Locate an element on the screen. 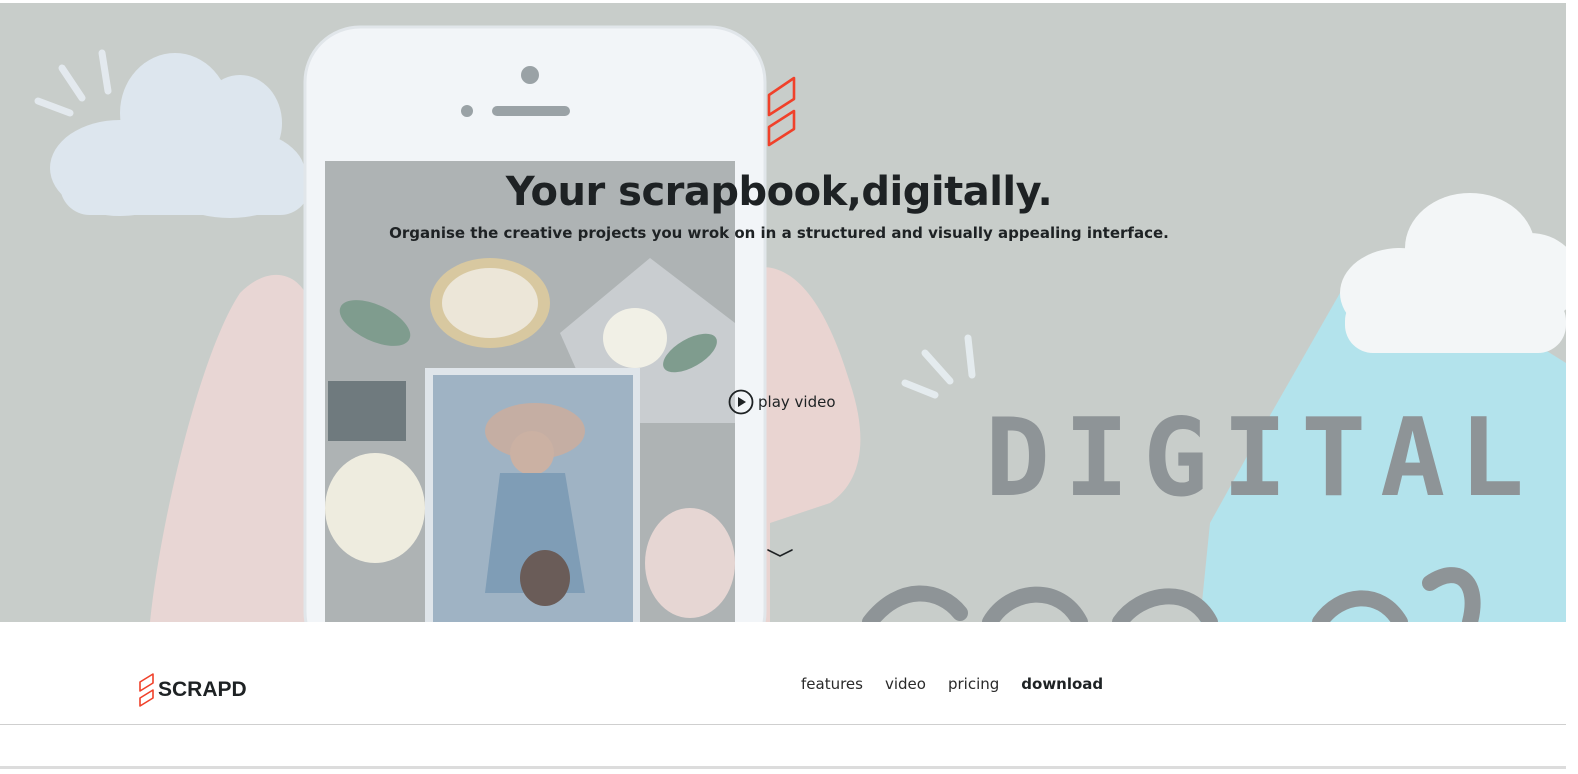 This screenshot has width=1578, height=774. brand-name: SCRAPD is located at coordinates (202, 689).